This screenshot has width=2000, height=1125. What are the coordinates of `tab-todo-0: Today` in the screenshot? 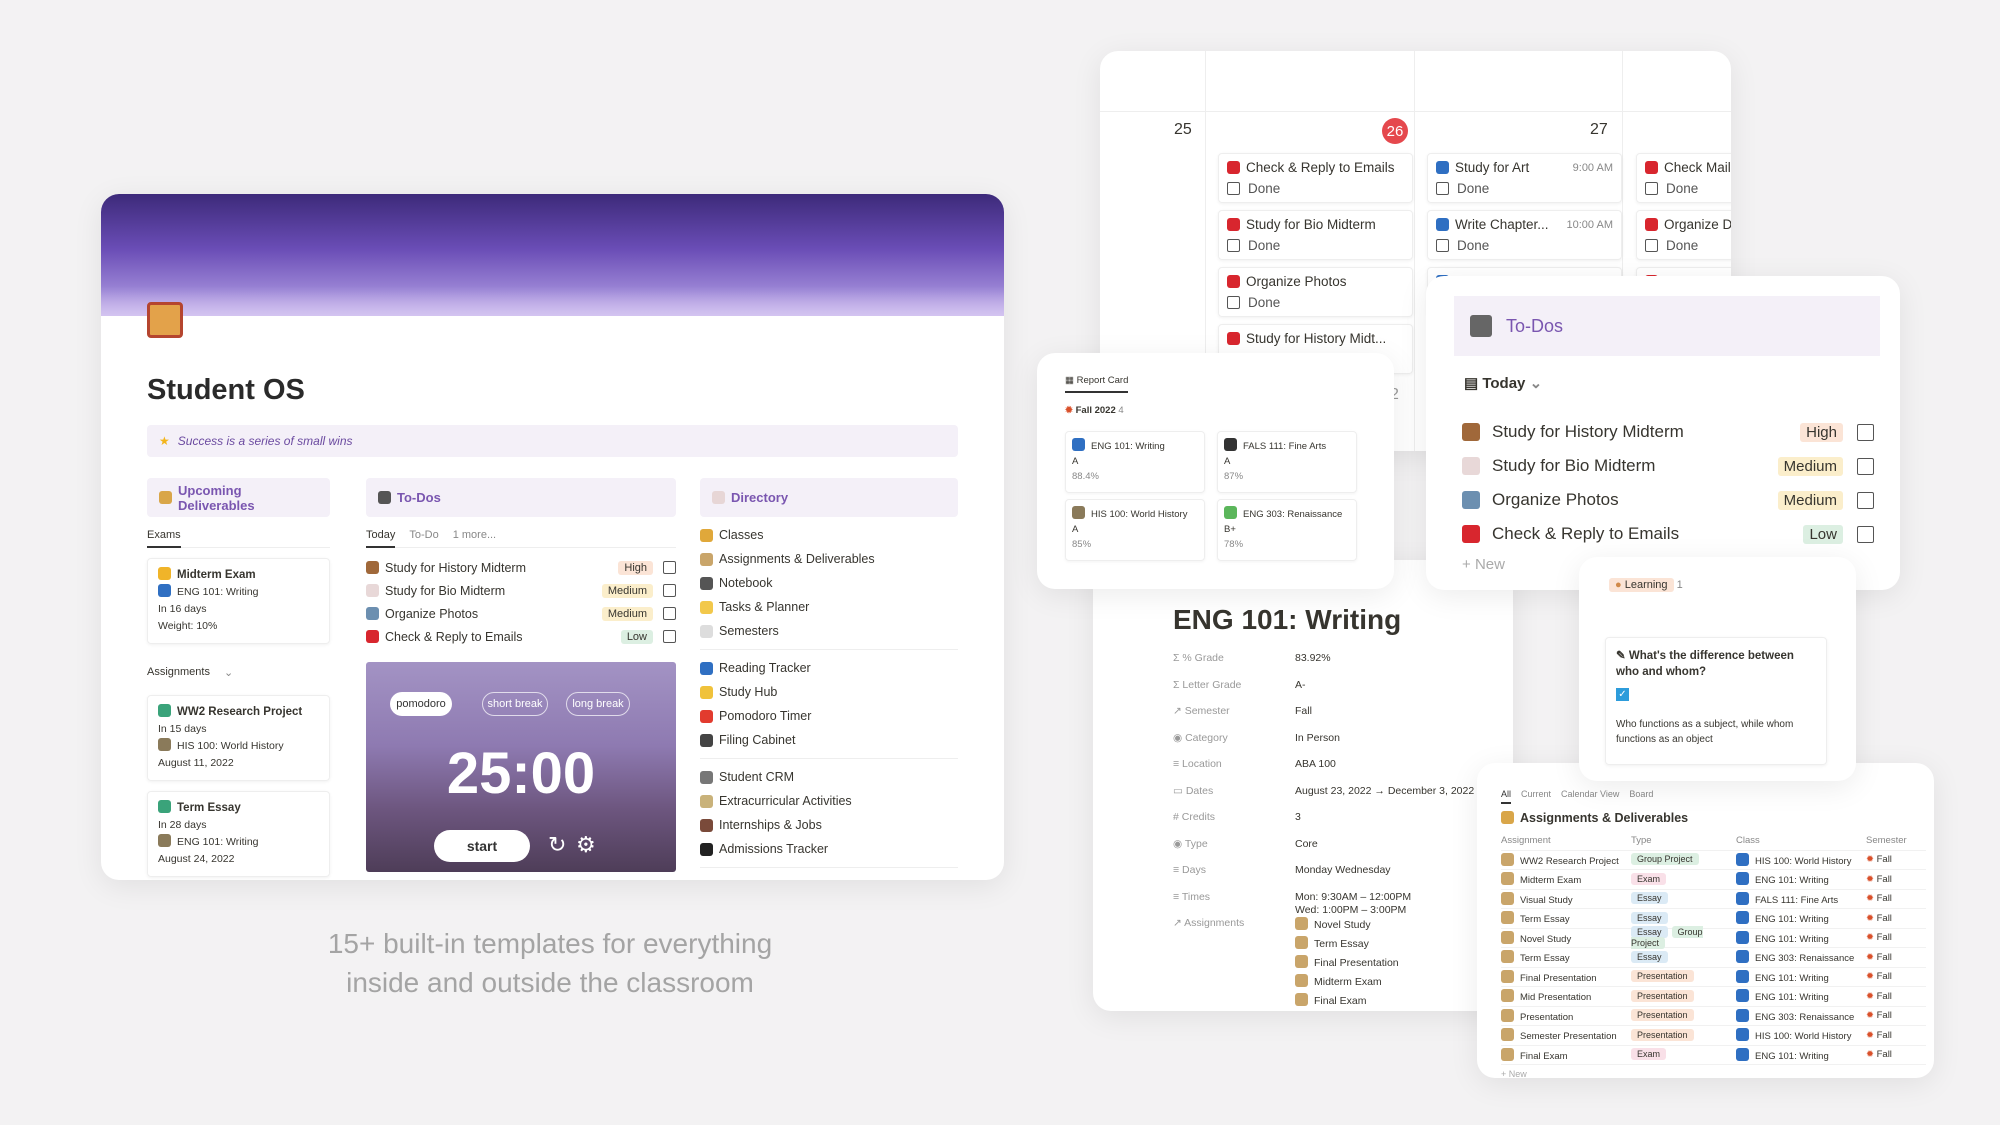 It's located at (381, 538).